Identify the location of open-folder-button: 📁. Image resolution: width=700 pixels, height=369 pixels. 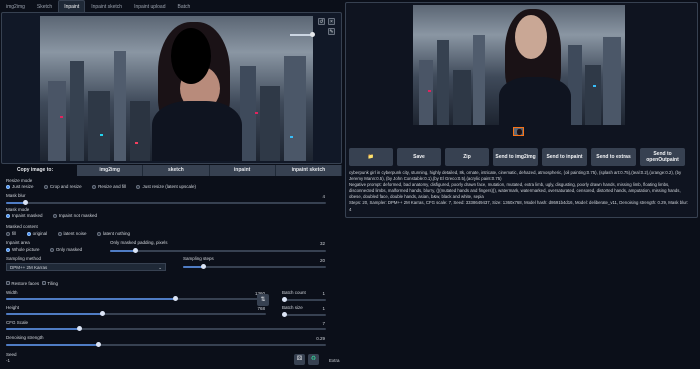
(371, 157).